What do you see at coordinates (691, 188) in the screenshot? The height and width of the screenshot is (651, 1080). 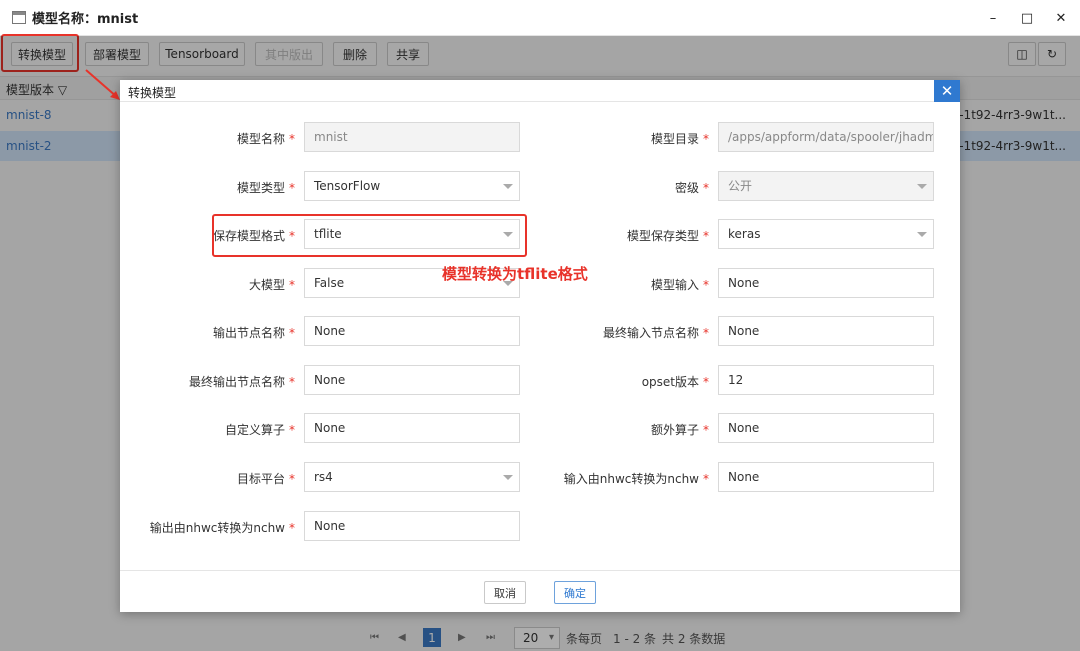 I see `label-secret-level: 密级 *` at bounding box center [691, 188].